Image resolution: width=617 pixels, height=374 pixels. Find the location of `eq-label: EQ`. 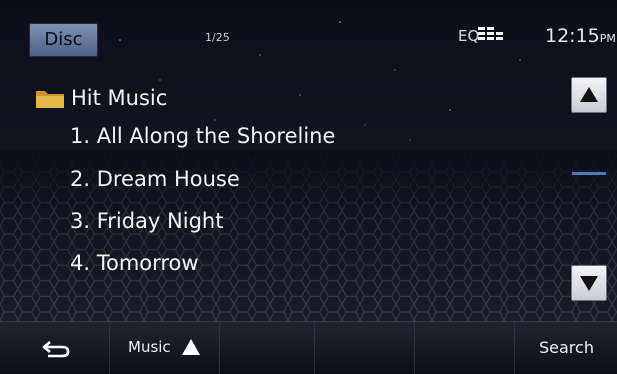

eq-label: EQ is located at coordinates (468, 36).